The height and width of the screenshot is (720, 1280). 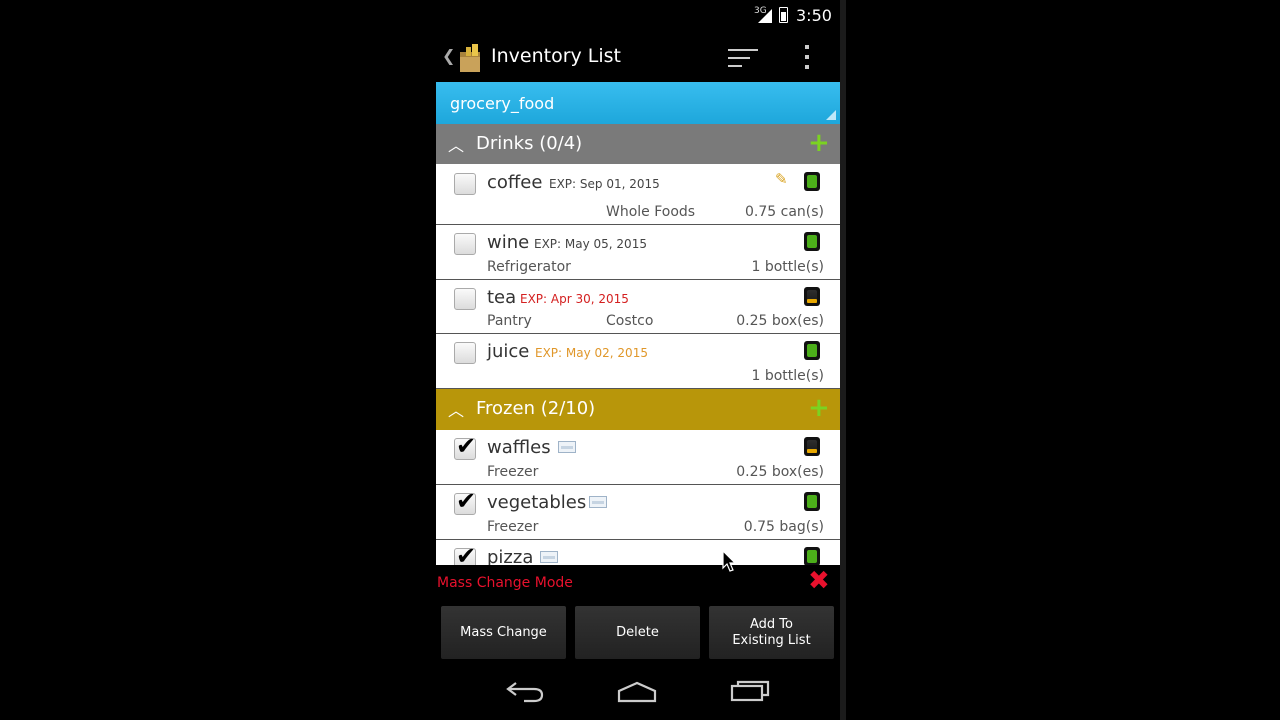 I want to click on list-item-juice: juice EXP: May 02, 2015 1 bottle(s), so click(x=638, y=361).